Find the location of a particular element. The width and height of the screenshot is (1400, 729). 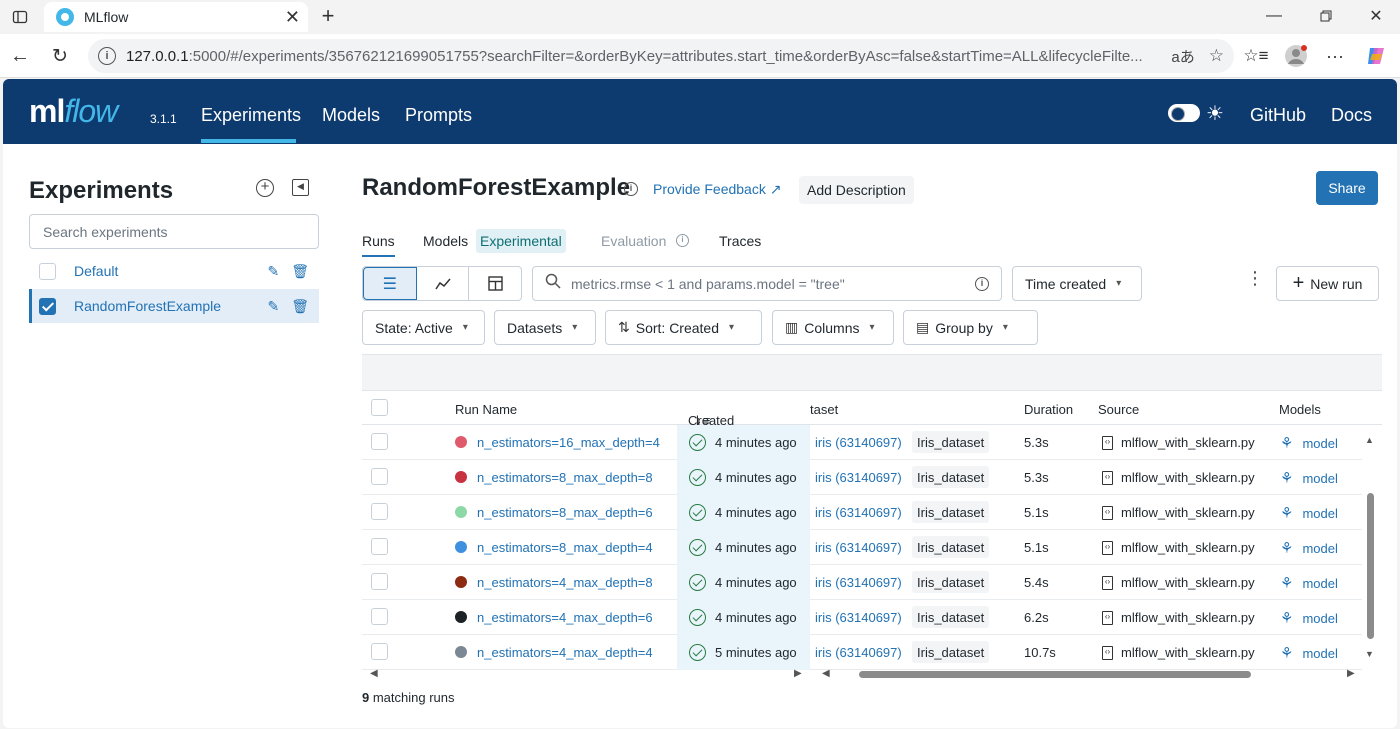

run-name-link: n_estimators=4_max_depth=6 is located at coordinates (565, 617).